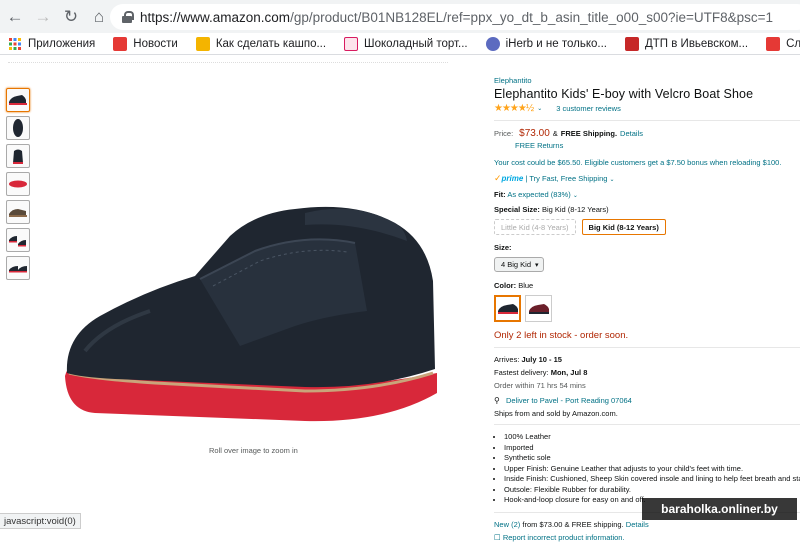 The height and width of the screenshot is (542, 800). I want to click on thumbnail-strip, so click(18, 186).